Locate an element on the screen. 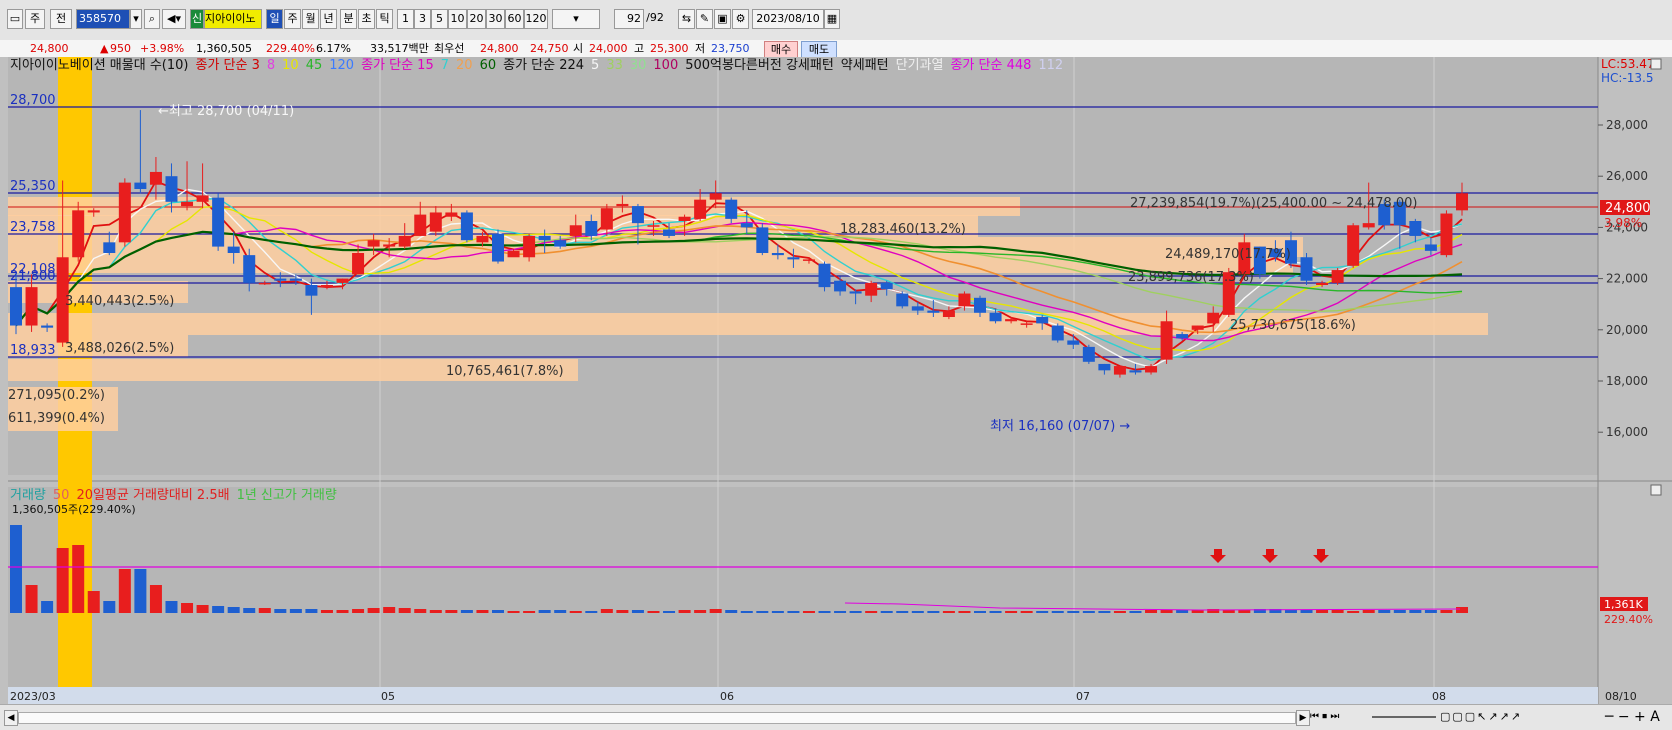 The width and height of the screenshot is (1672, 730). period-day: 일 is located at coordinates (274, 19).